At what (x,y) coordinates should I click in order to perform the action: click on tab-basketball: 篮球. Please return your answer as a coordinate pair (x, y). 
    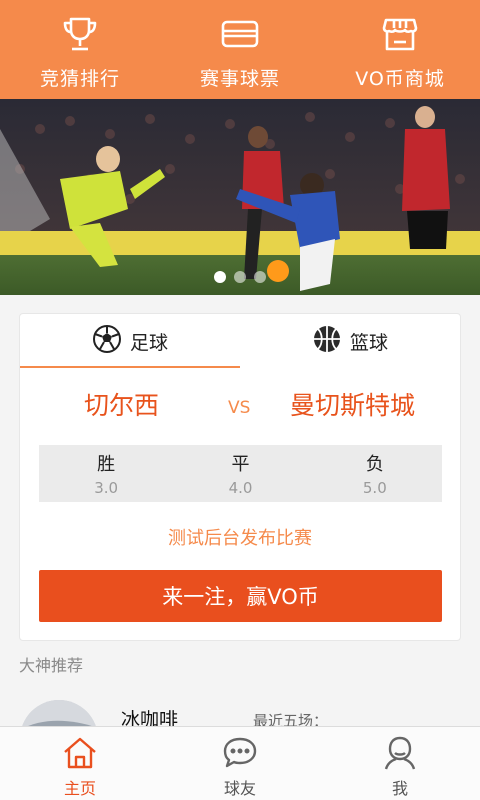
    Looking at the image, I should click on (350, 341).